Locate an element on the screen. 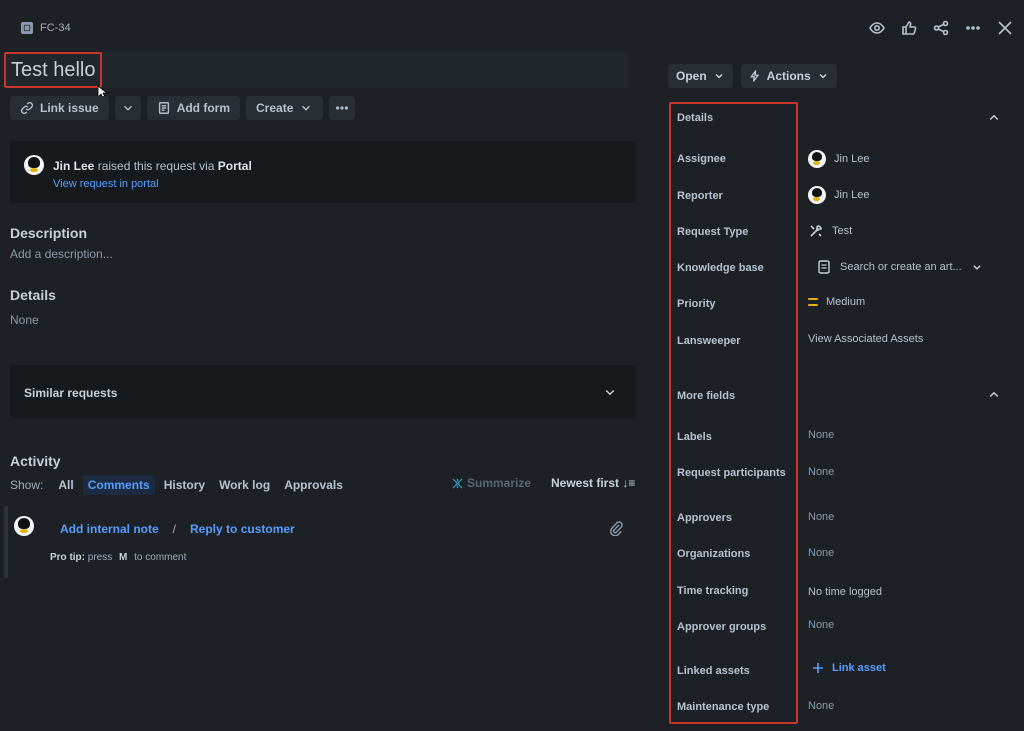 This screenshot has width=1024, height=731. watch-eye-icon is located at coordinates (877, 28).